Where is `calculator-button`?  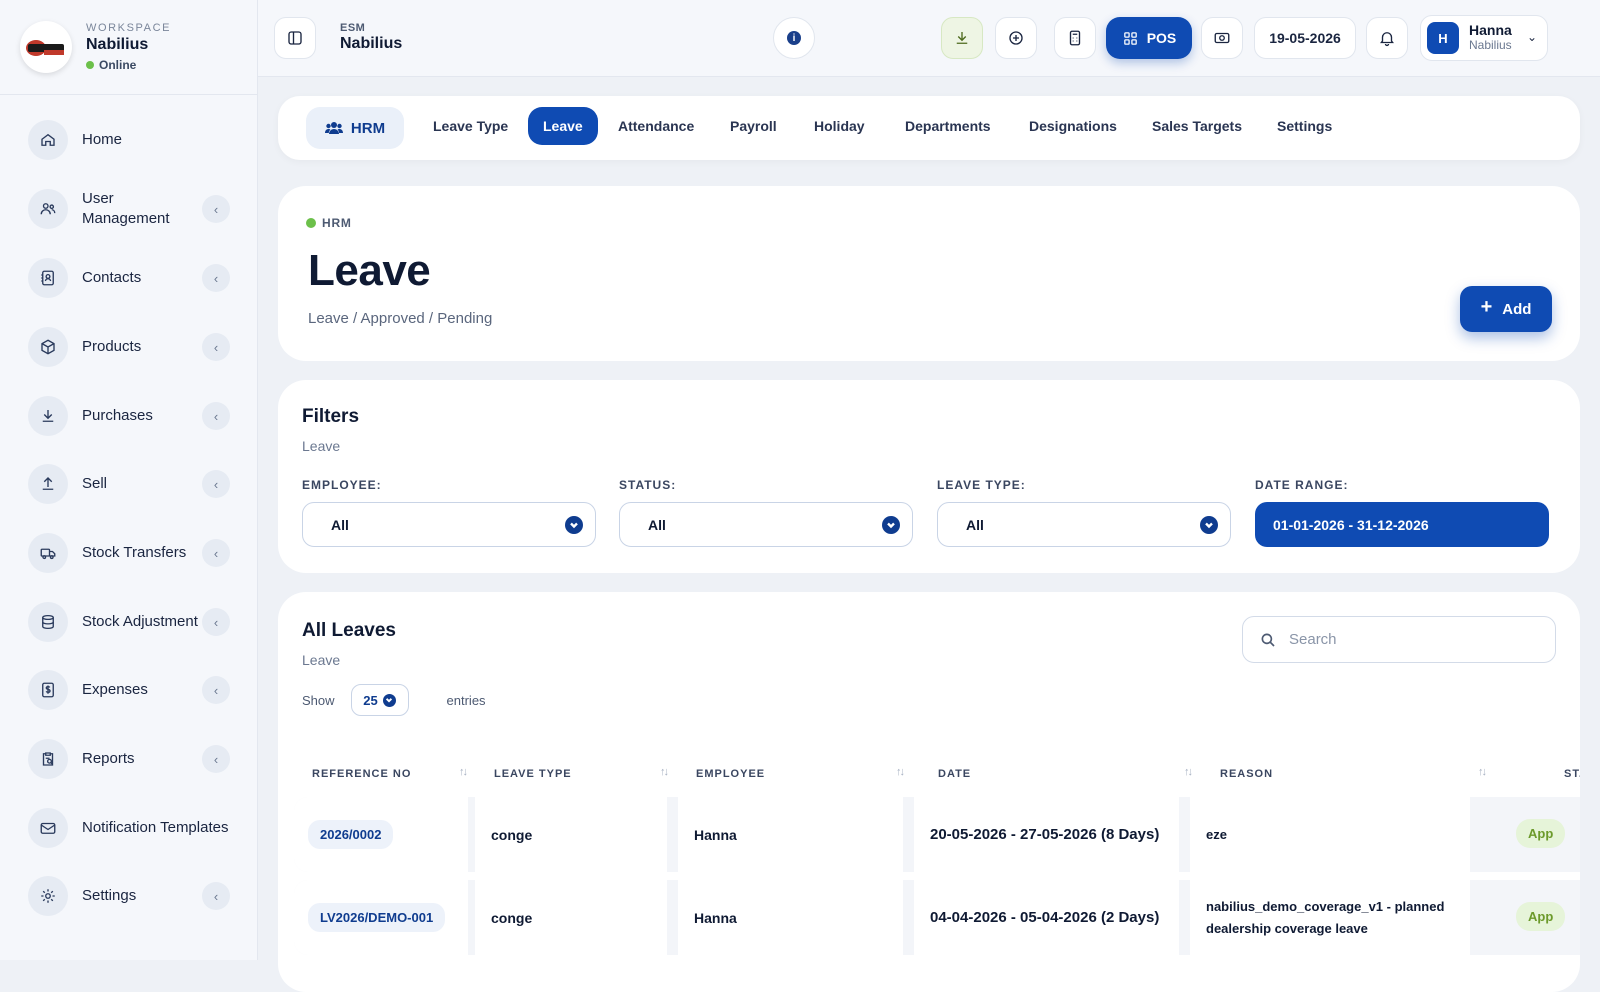
calculator-button is located at coordinates (1075, 38).